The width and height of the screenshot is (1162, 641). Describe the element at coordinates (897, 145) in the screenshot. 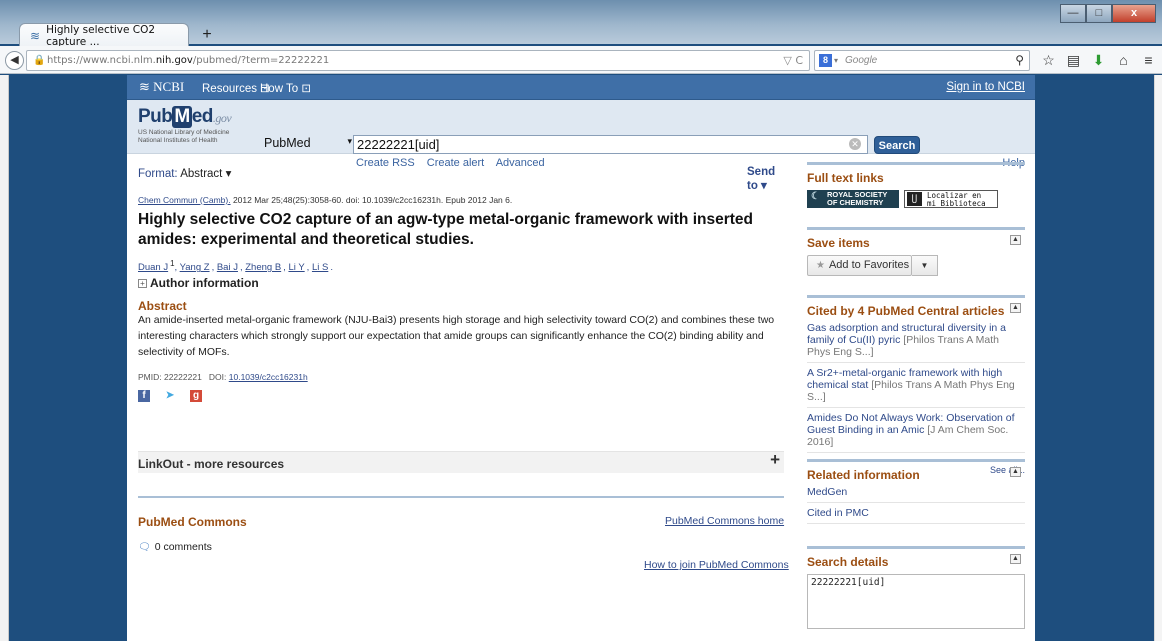

I see `search-button: Search` at that location.